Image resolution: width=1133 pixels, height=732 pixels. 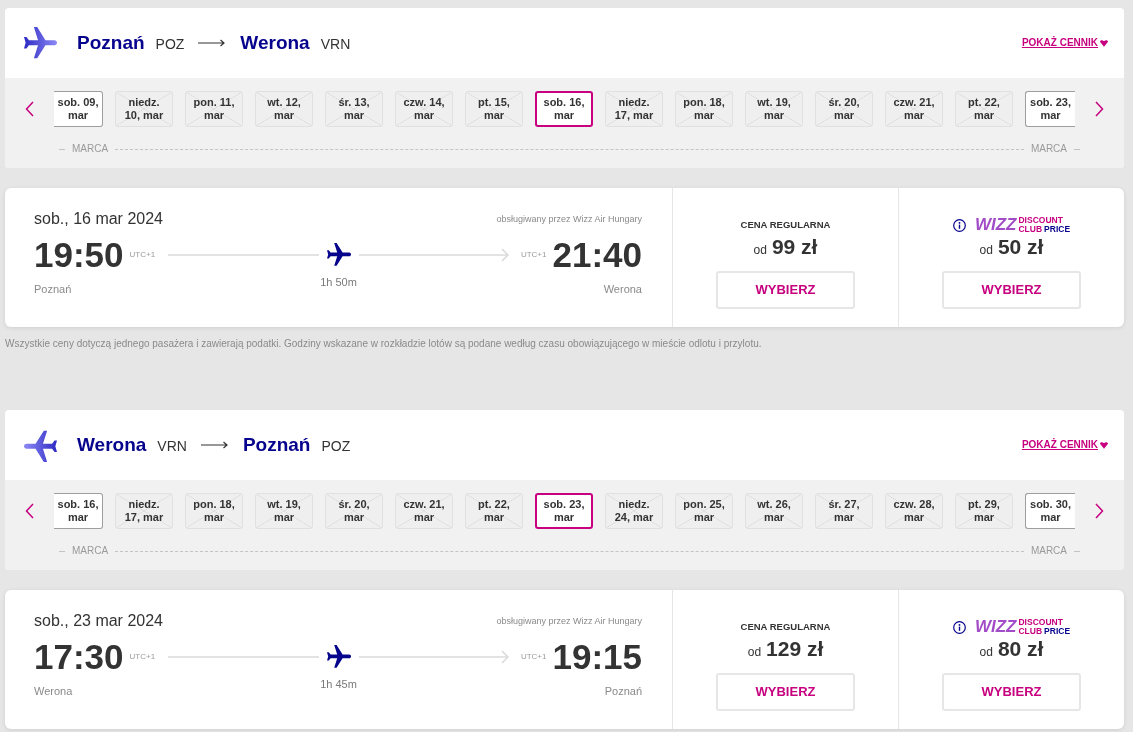 I want to click on destination-city: Poznań, so click(x=276, y=445).